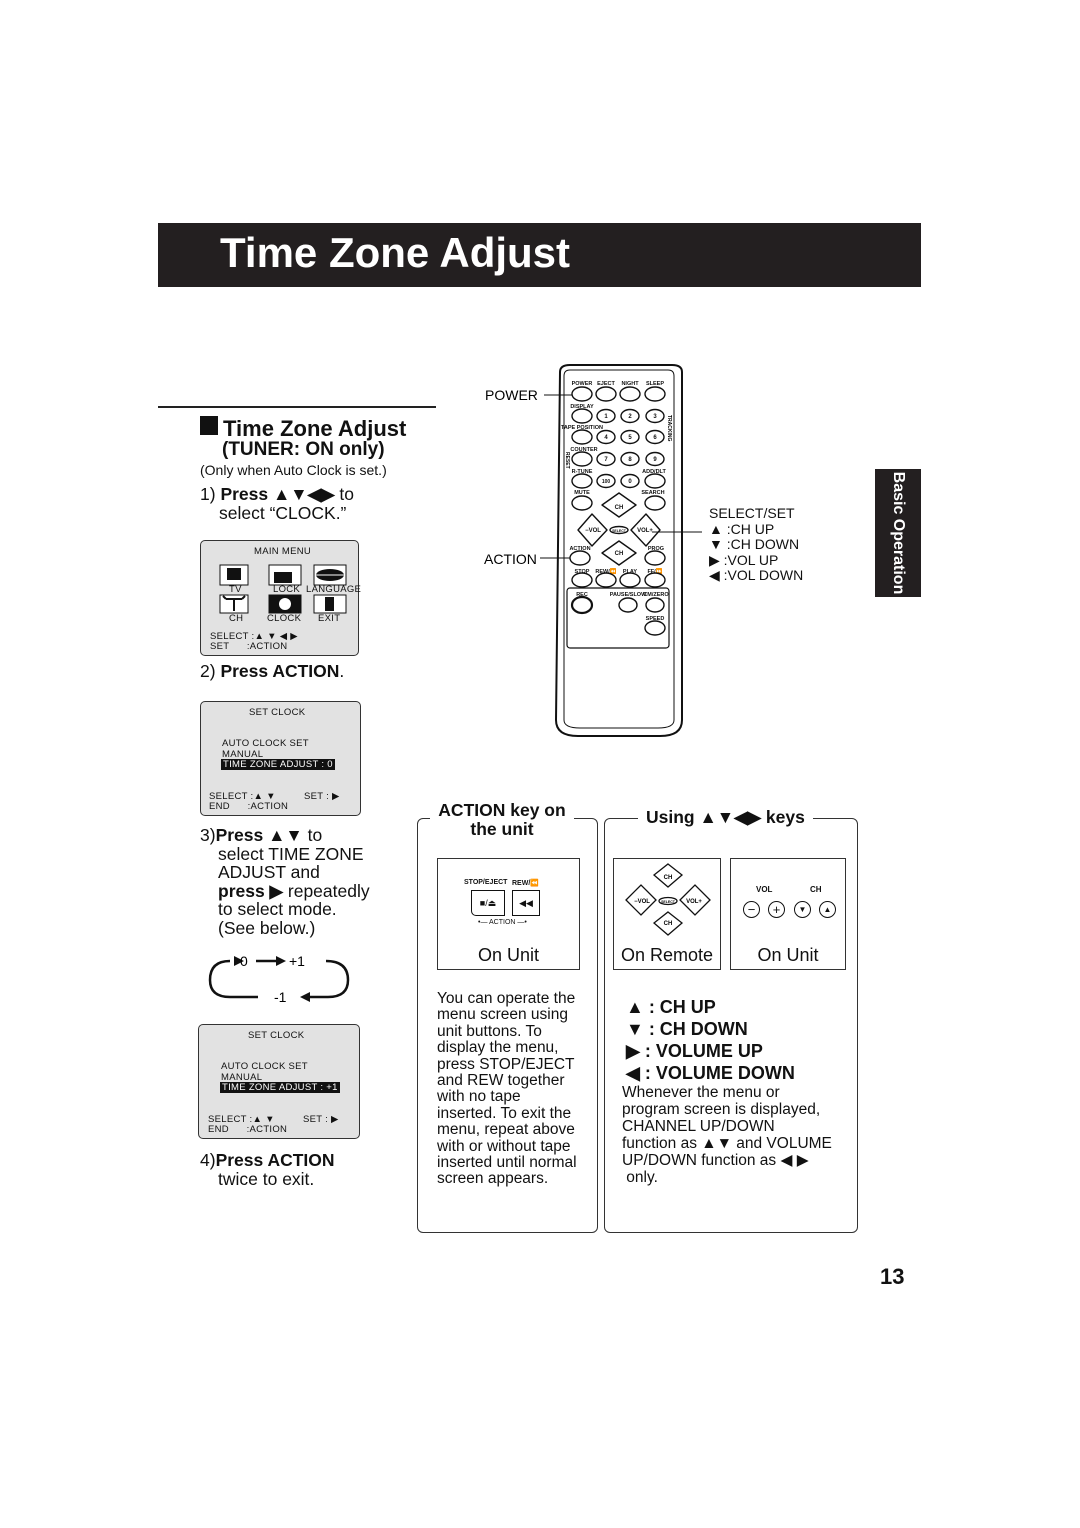  Describe the element at coordinates (297, 961) in the screenshot. I see `cycle-value-plus1: +1` at that location.